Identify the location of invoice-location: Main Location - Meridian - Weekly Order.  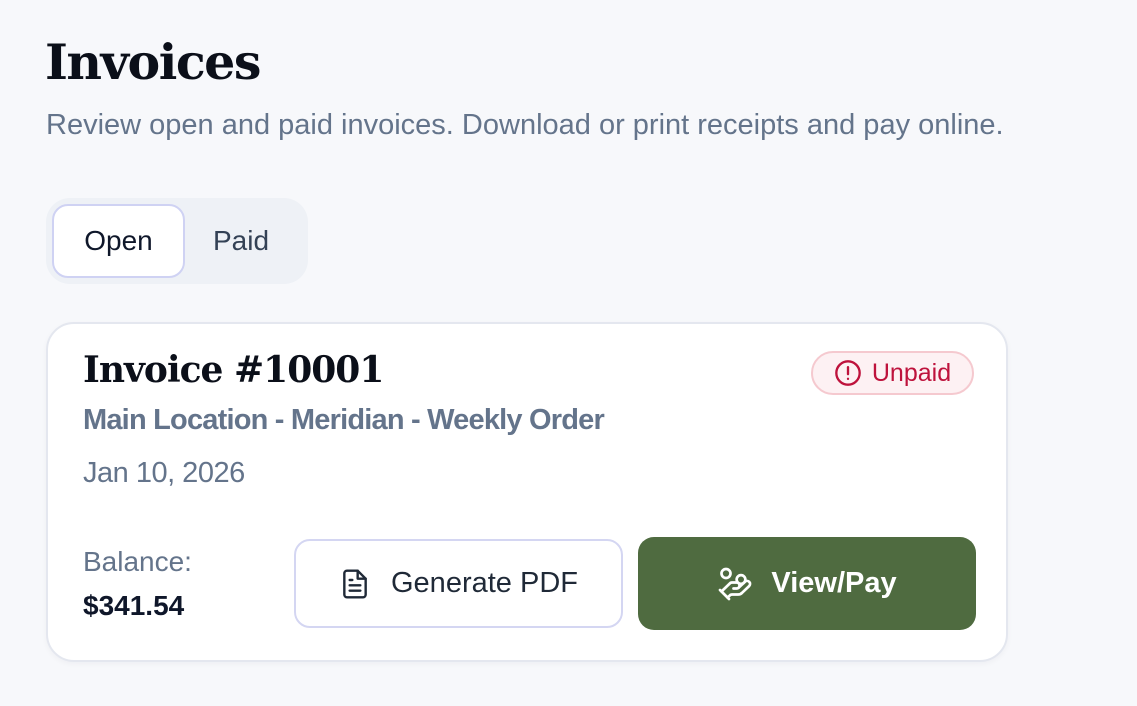
(344, 420).